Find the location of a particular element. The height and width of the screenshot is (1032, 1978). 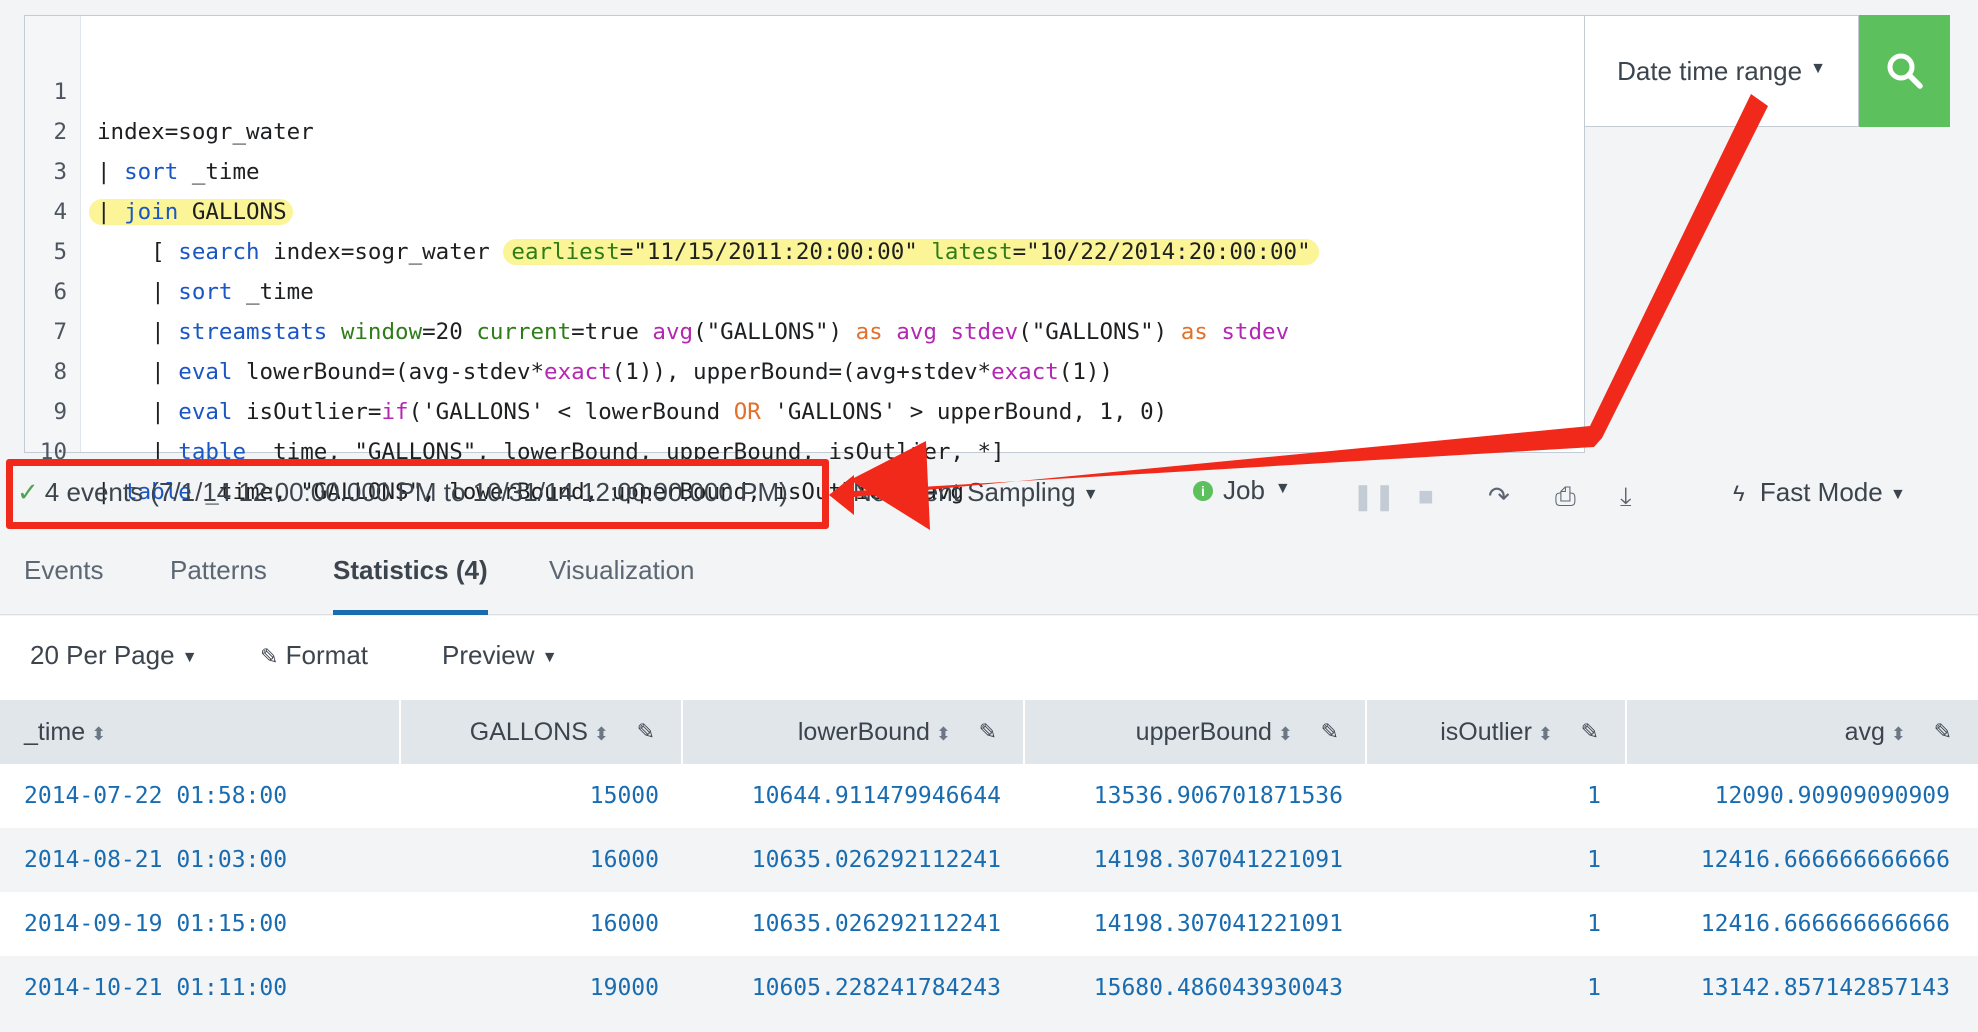

print-icon: ⎙ is located at coordinates (1565, 497).